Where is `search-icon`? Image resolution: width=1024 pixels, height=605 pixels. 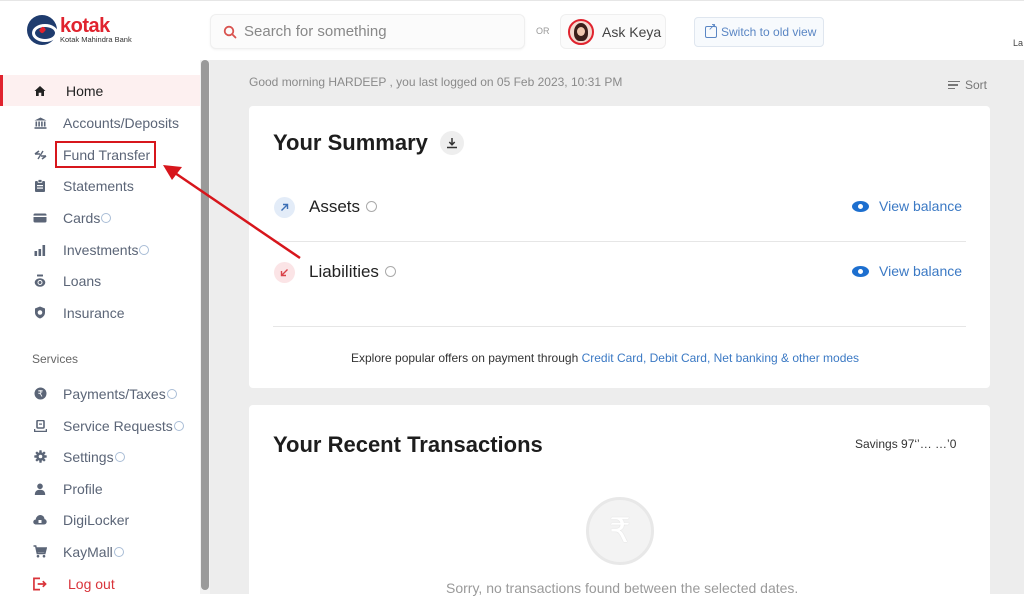 search-icon is located at coordinates (230, 31).